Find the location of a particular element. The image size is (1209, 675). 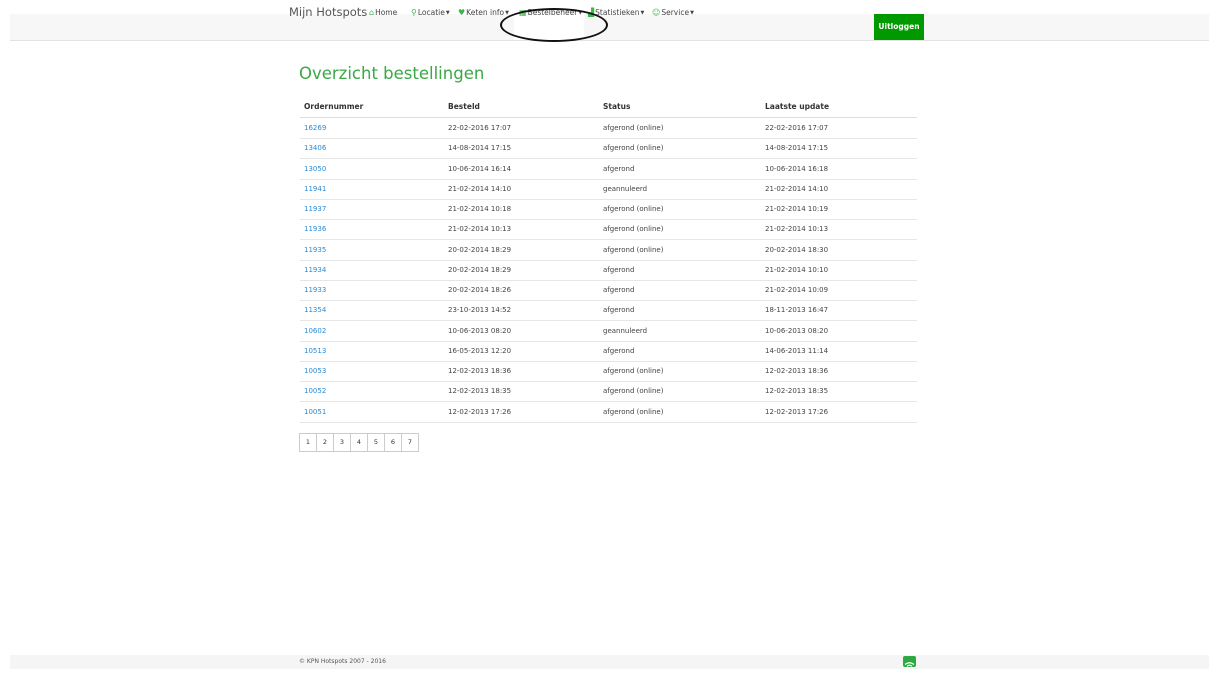

last-update-cell: 14-06-2013 11:14 is located at coordinates (797, 350).